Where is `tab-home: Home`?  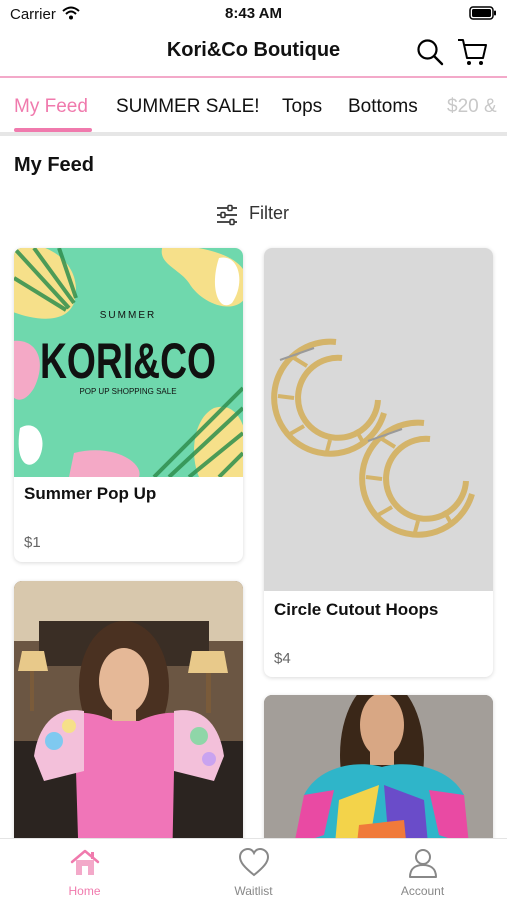
tab-home: Home is located at coordinates (84, 869).